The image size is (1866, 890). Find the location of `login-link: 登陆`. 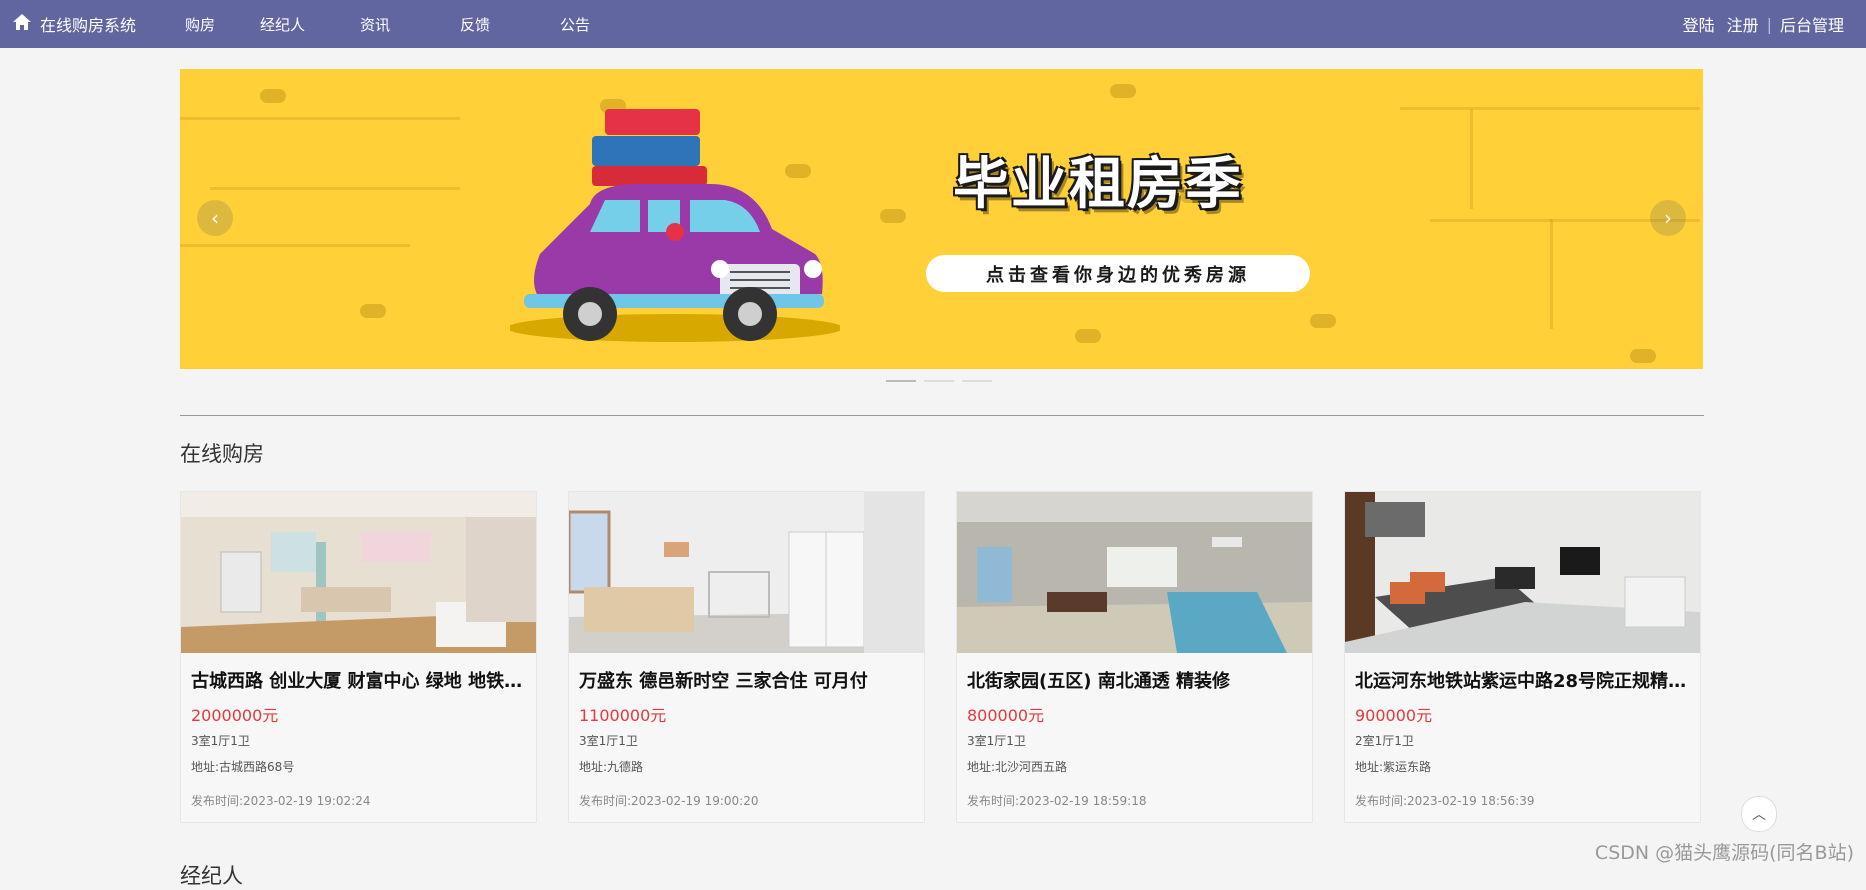

login-link: 登陆 is located at coordinates (1699, 24).